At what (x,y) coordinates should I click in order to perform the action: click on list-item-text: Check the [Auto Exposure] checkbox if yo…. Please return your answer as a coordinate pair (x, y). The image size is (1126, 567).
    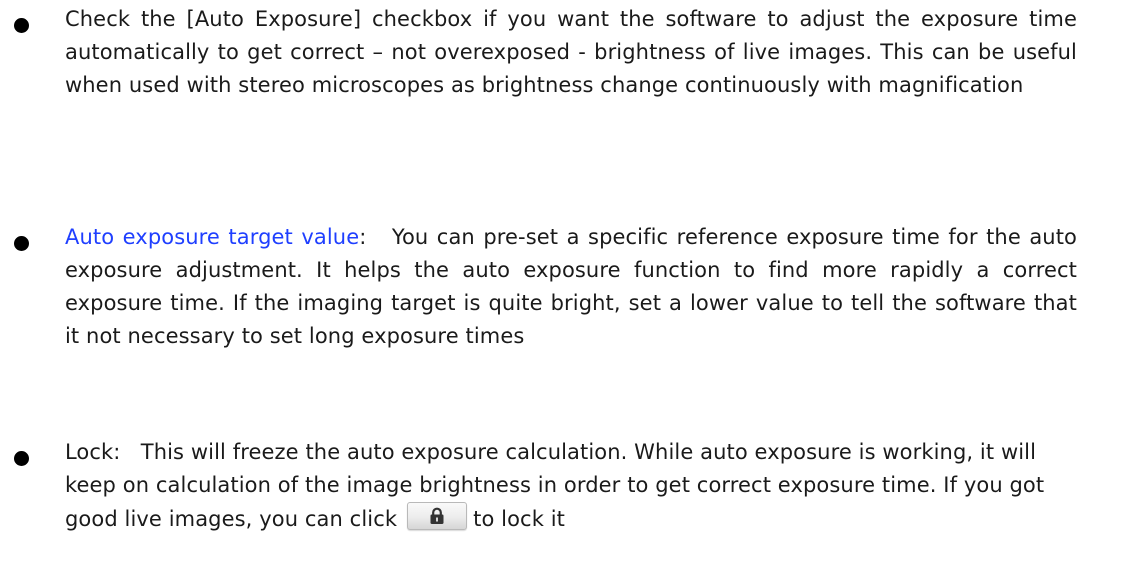
    Looking at the image, I should click on (571, 52).